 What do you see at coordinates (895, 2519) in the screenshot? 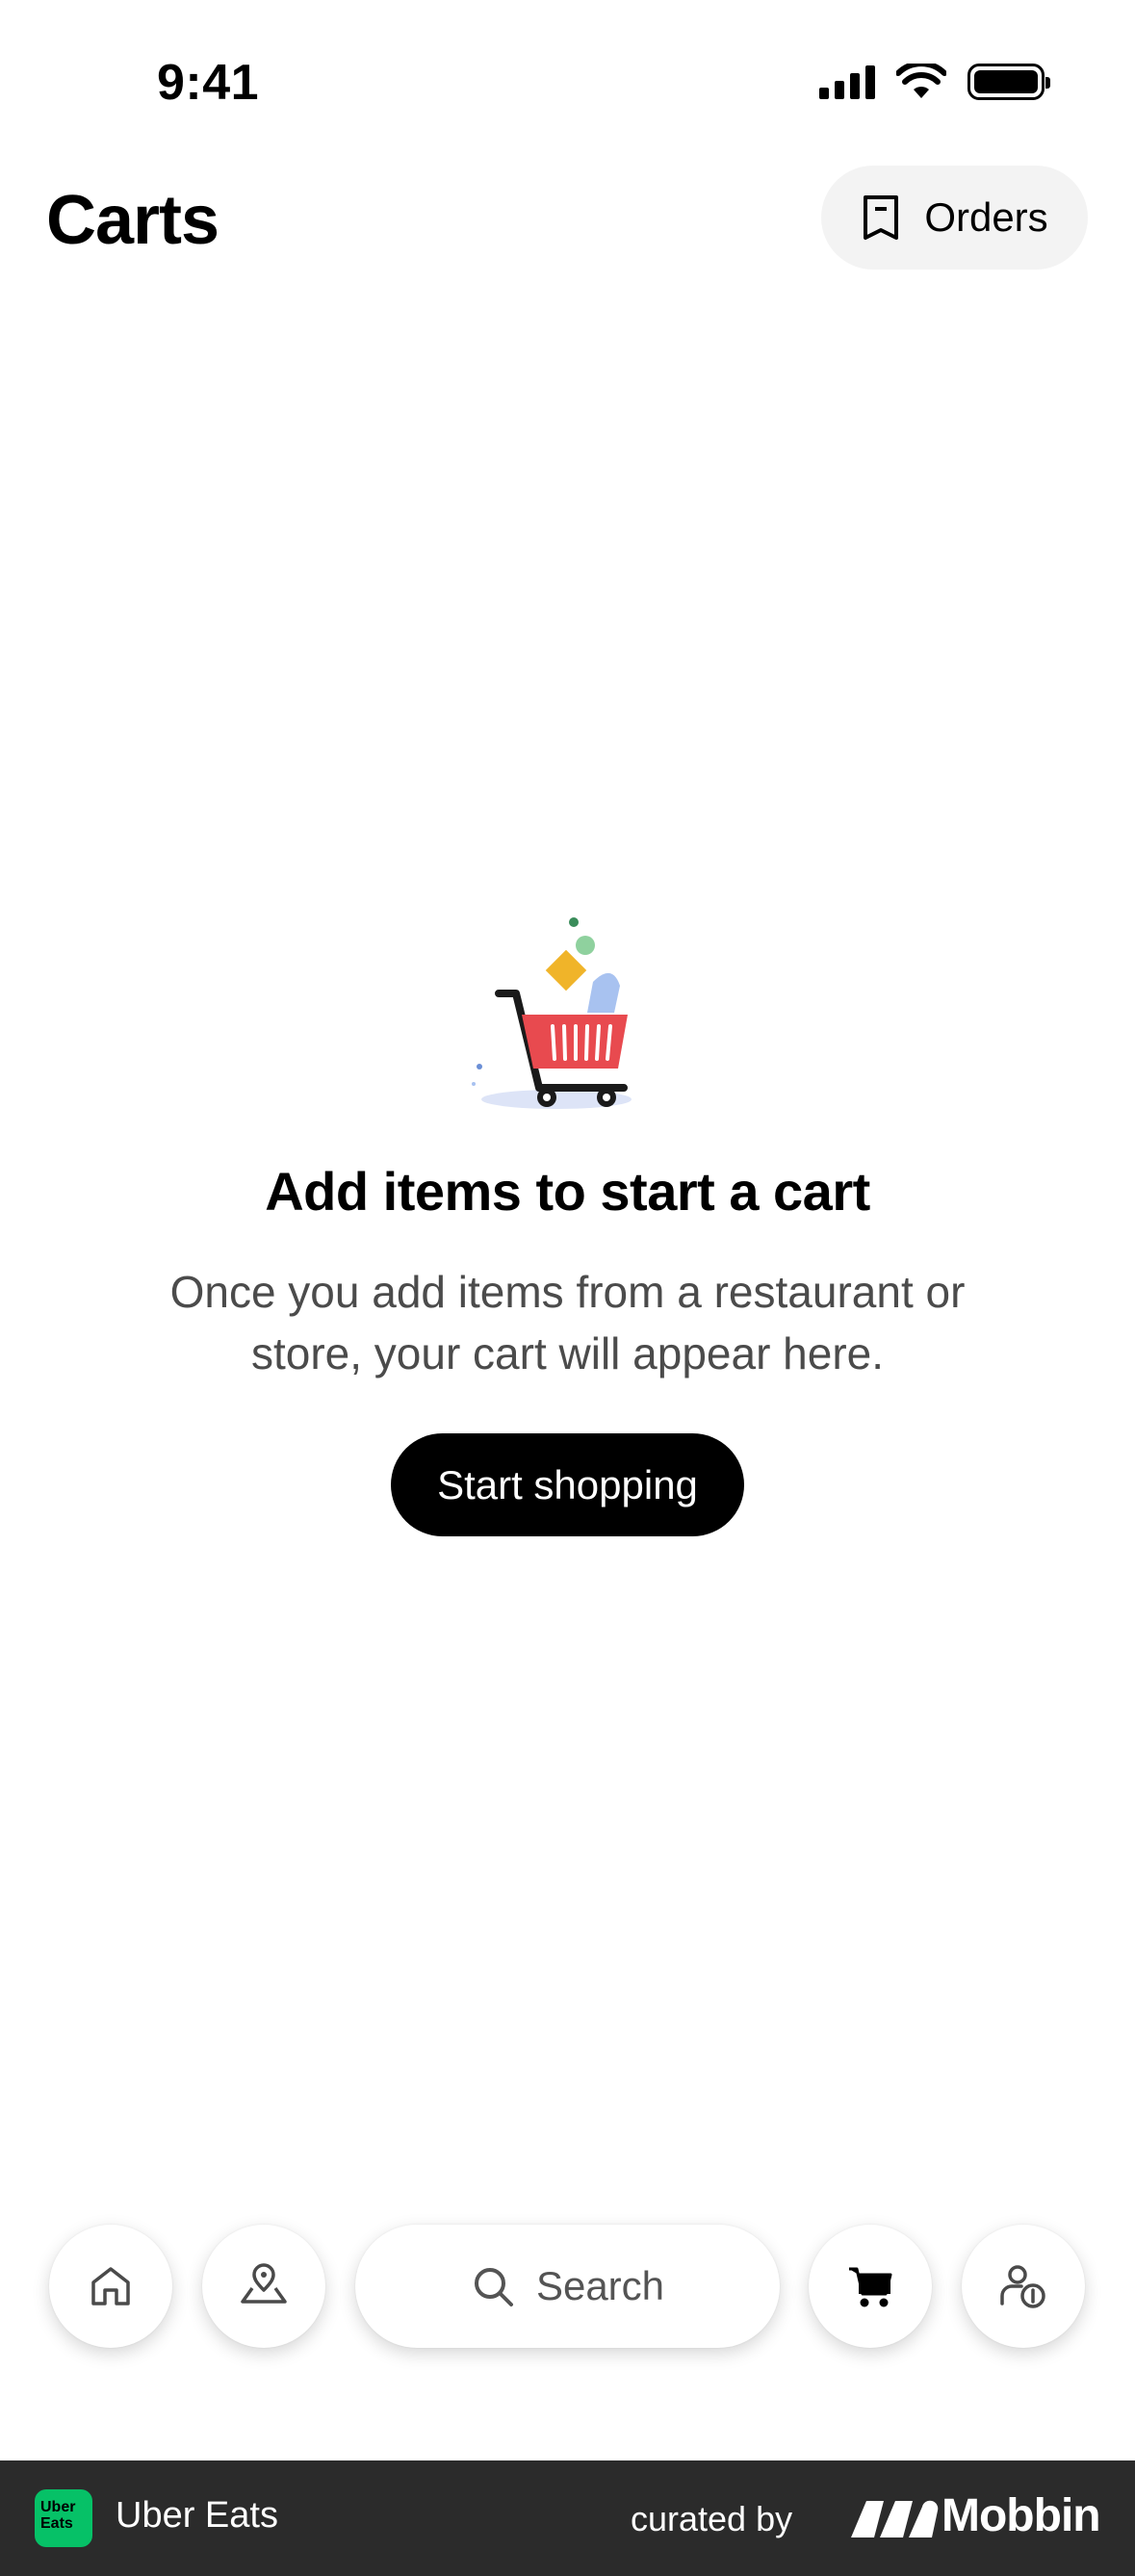
I see `mobbin-logo-icon` at bounding box center [895, 2519].